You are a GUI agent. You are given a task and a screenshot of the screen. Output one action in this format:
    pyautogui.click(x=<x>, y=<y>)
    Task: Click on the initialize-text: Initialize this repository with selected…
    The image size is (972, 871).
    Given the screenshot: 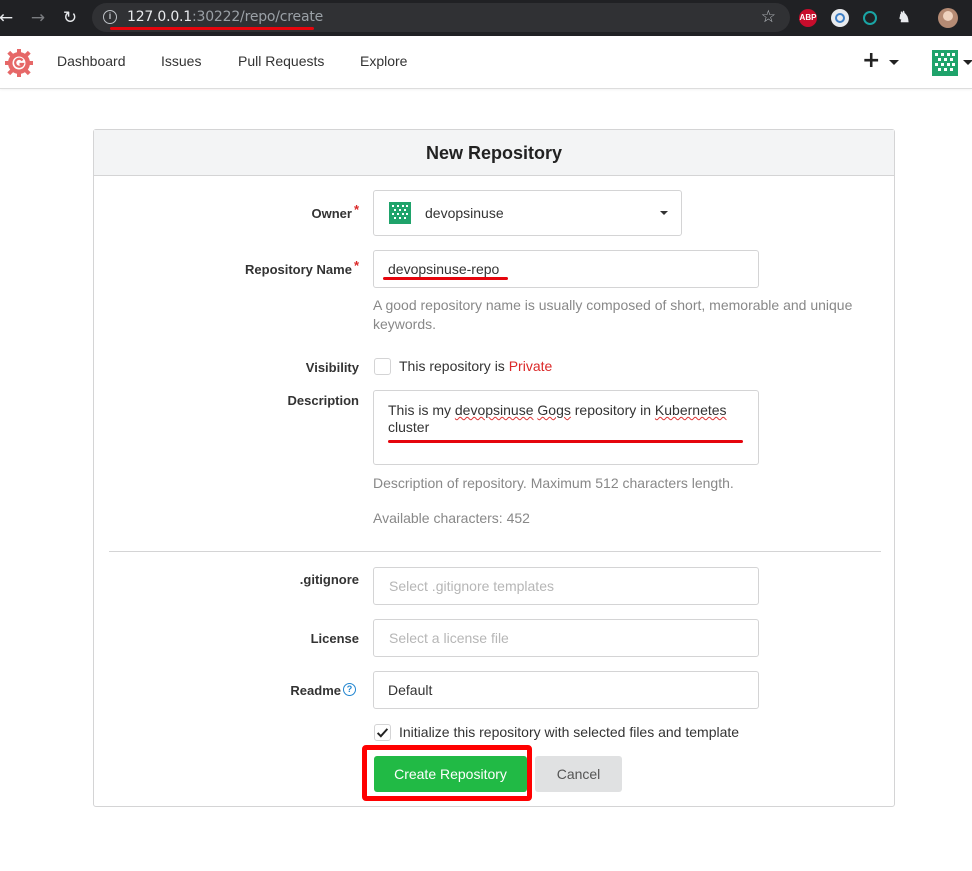 What is the action you would take?
    pyautogui.click(x=569, y=732)
    